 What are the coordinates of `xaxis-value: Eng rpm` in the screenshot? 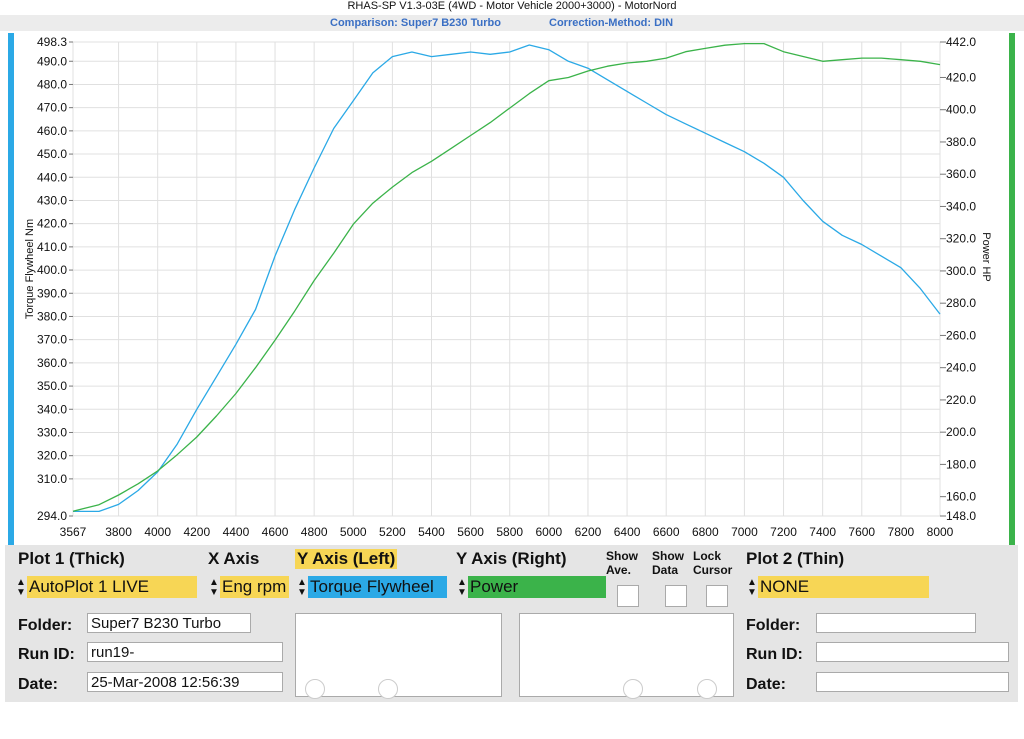 It's located at (254, 587).